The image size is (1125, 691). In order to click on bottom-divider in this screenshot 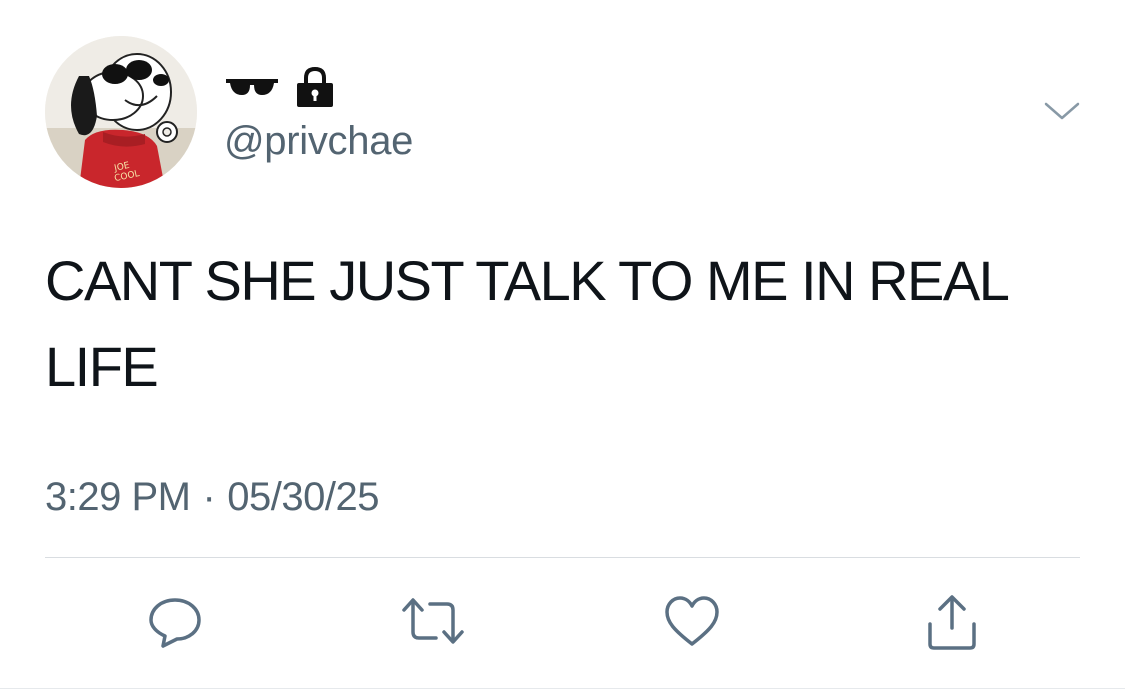, I will do `click(562, 688)`.